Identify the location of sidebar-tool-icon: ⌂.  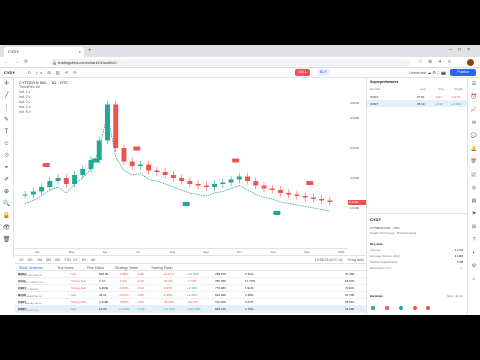
(474, 279).